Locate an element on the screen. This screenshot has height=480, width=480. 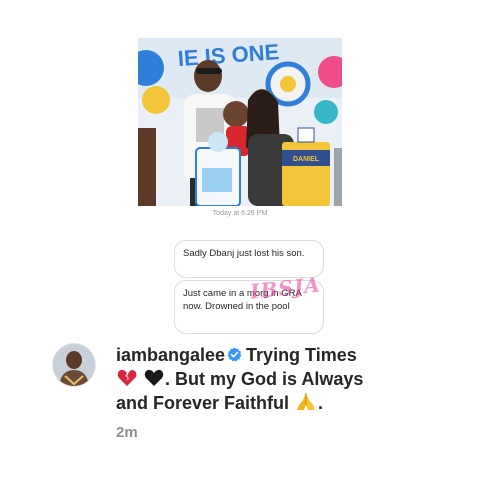
message-timestamp: Today at 6:26 PM is located at coordinates (240, 213).